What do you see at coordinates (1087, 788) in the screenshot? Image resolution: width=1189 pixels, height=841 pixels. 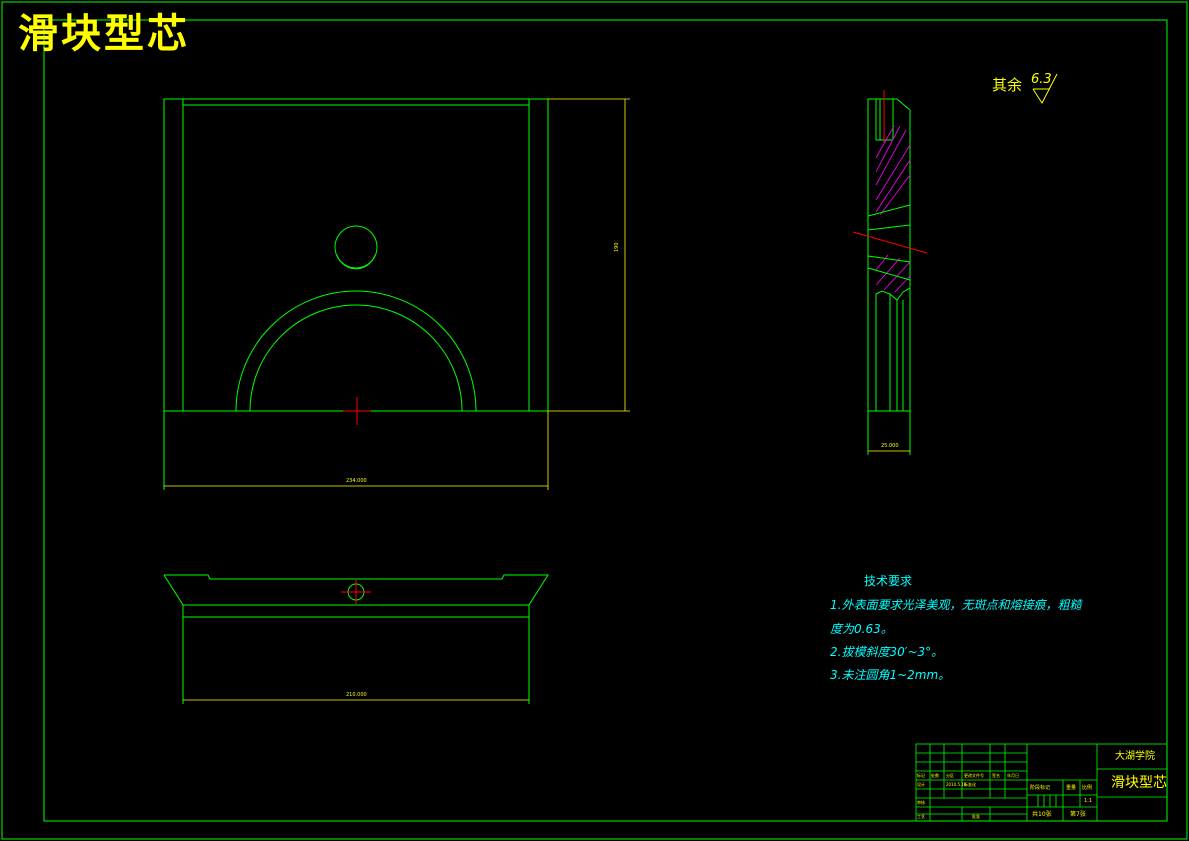 I see `tb-scale: 比例` at bounding box center [1087, 788].